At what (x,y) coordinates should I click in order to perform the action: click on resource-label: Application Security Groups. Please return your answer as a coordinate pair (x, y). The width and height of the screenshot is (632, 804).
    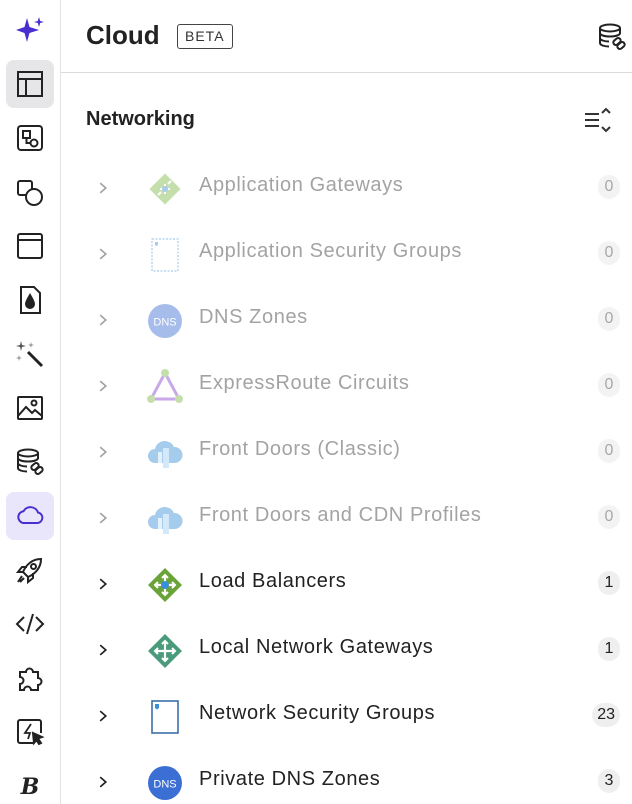
    Looking at the image, I should click on (330, 251).